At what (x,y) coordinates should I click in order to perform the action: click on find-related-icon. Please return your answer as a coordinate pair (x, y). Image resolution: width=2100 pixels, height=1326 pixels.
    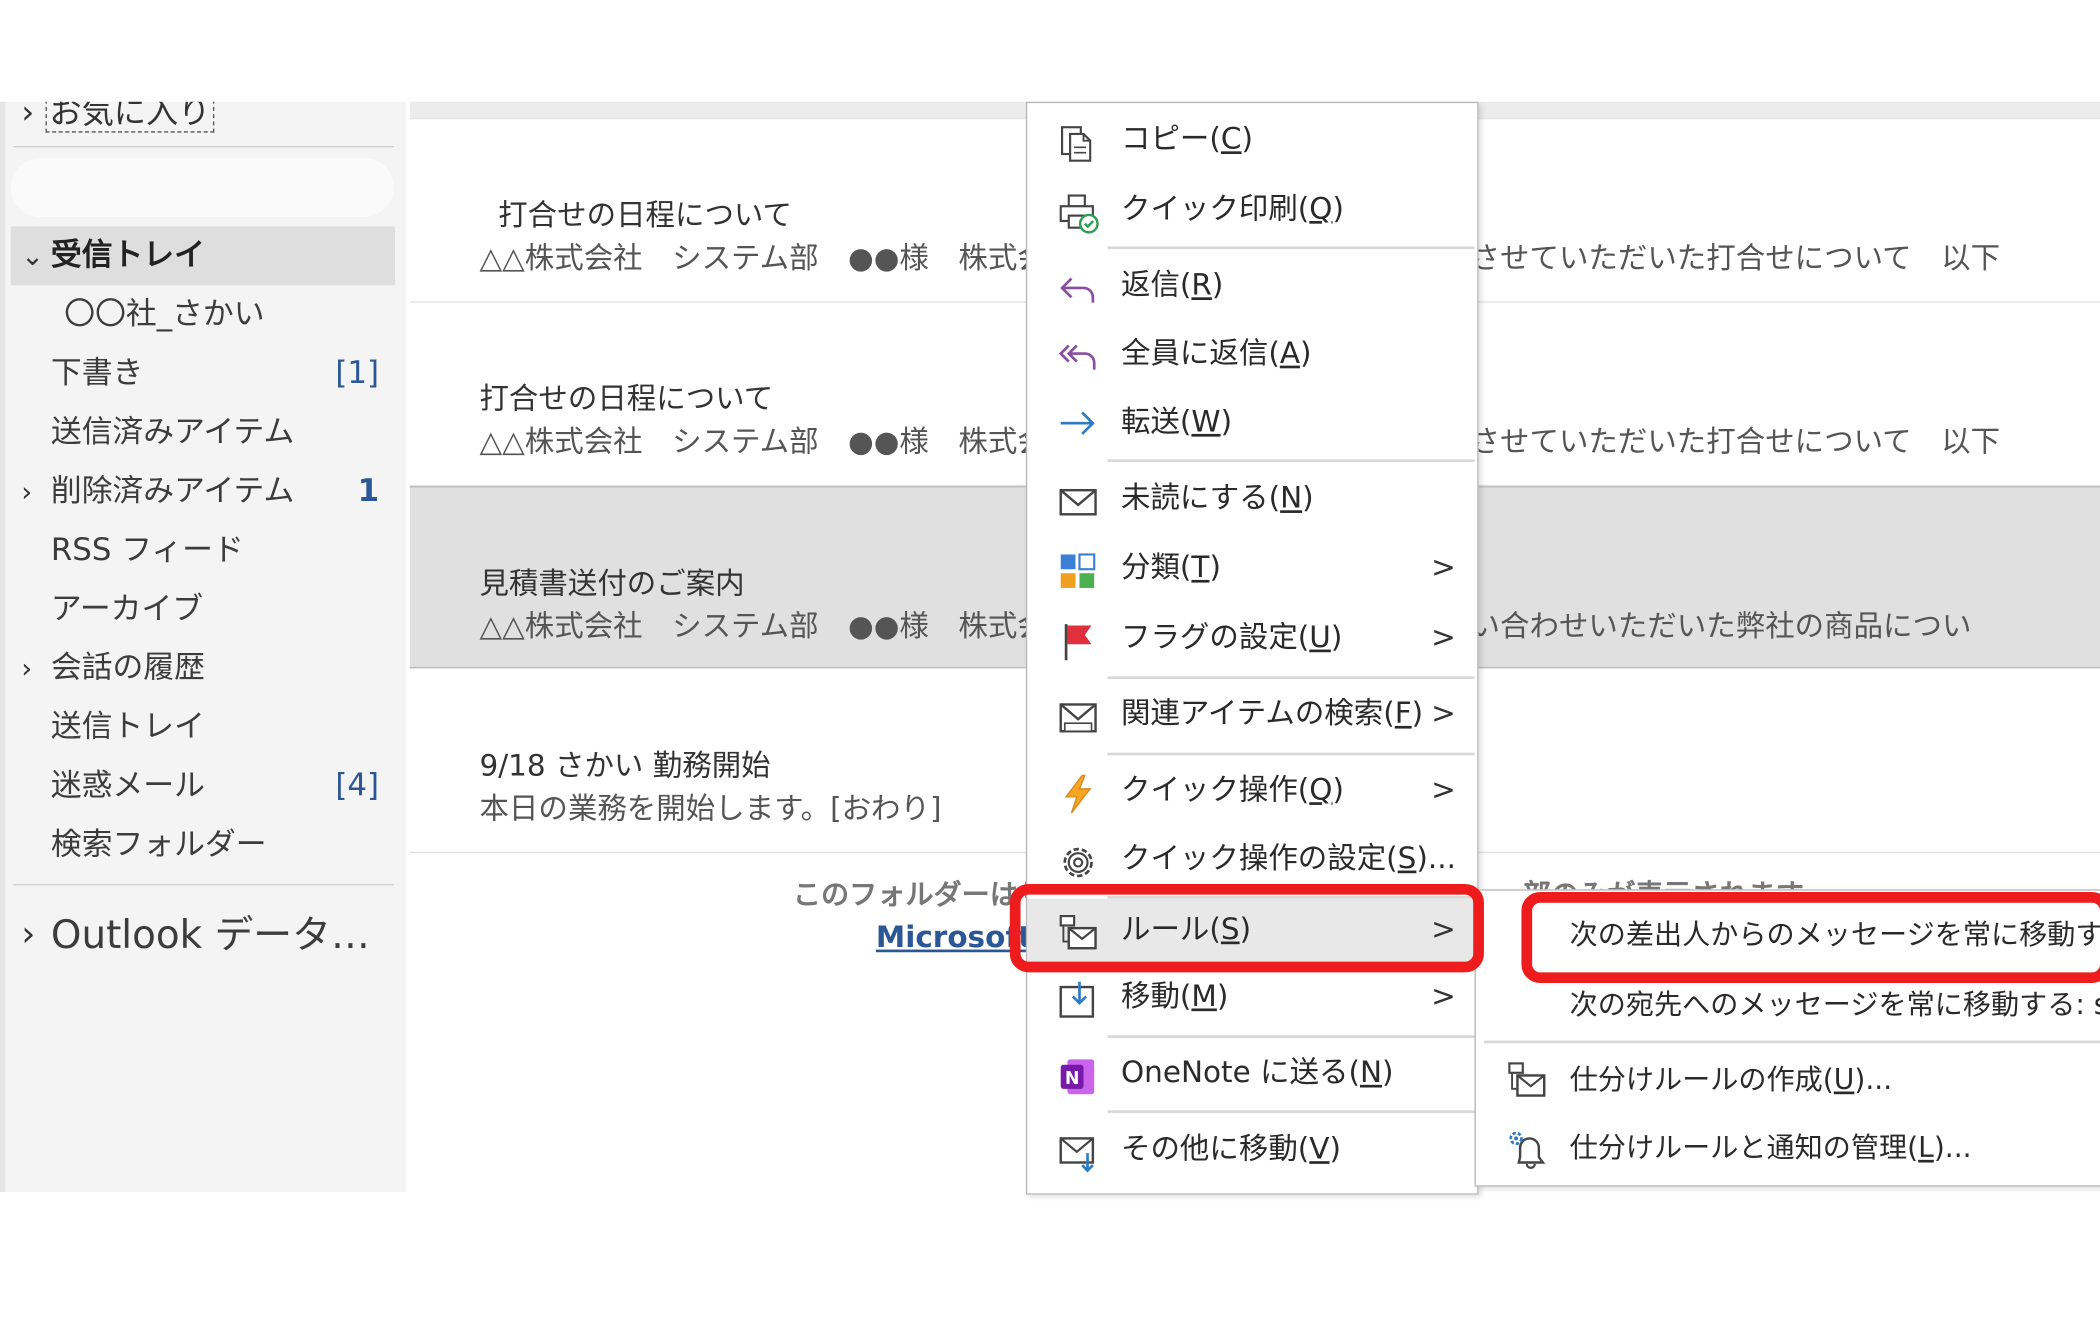
    Looking at the image, I should click on (1078, 718).